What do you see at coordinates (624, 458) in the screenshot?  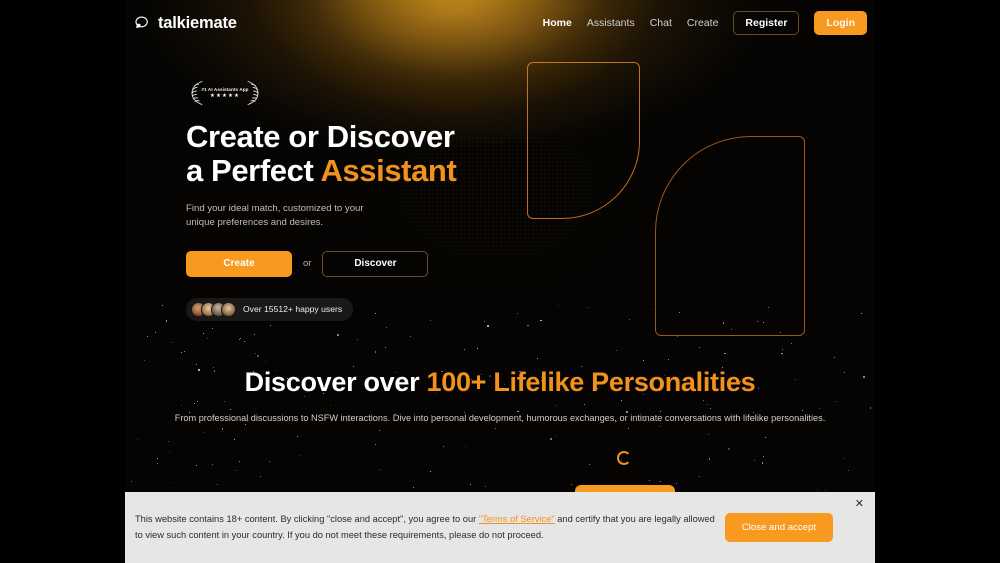 I see `loading-spinner-icon` at bounding box center [624, 458].